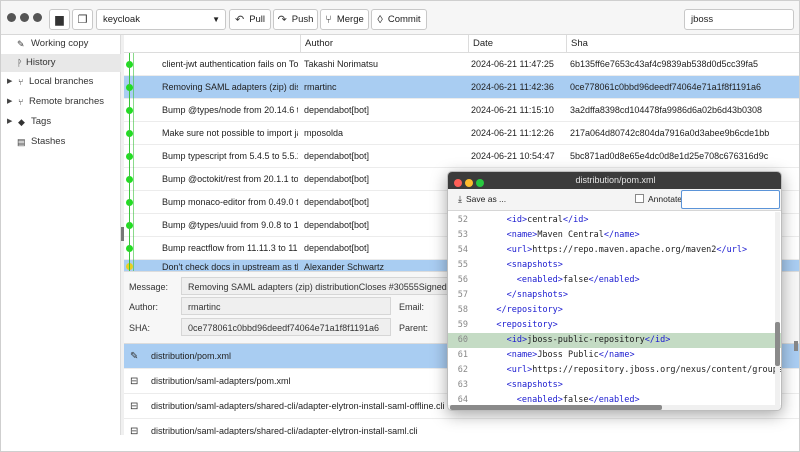  What do you see at coordinates (82, 19) in the screenshot?
I see `copy-button: ❐` at bounding box center [82, 19].